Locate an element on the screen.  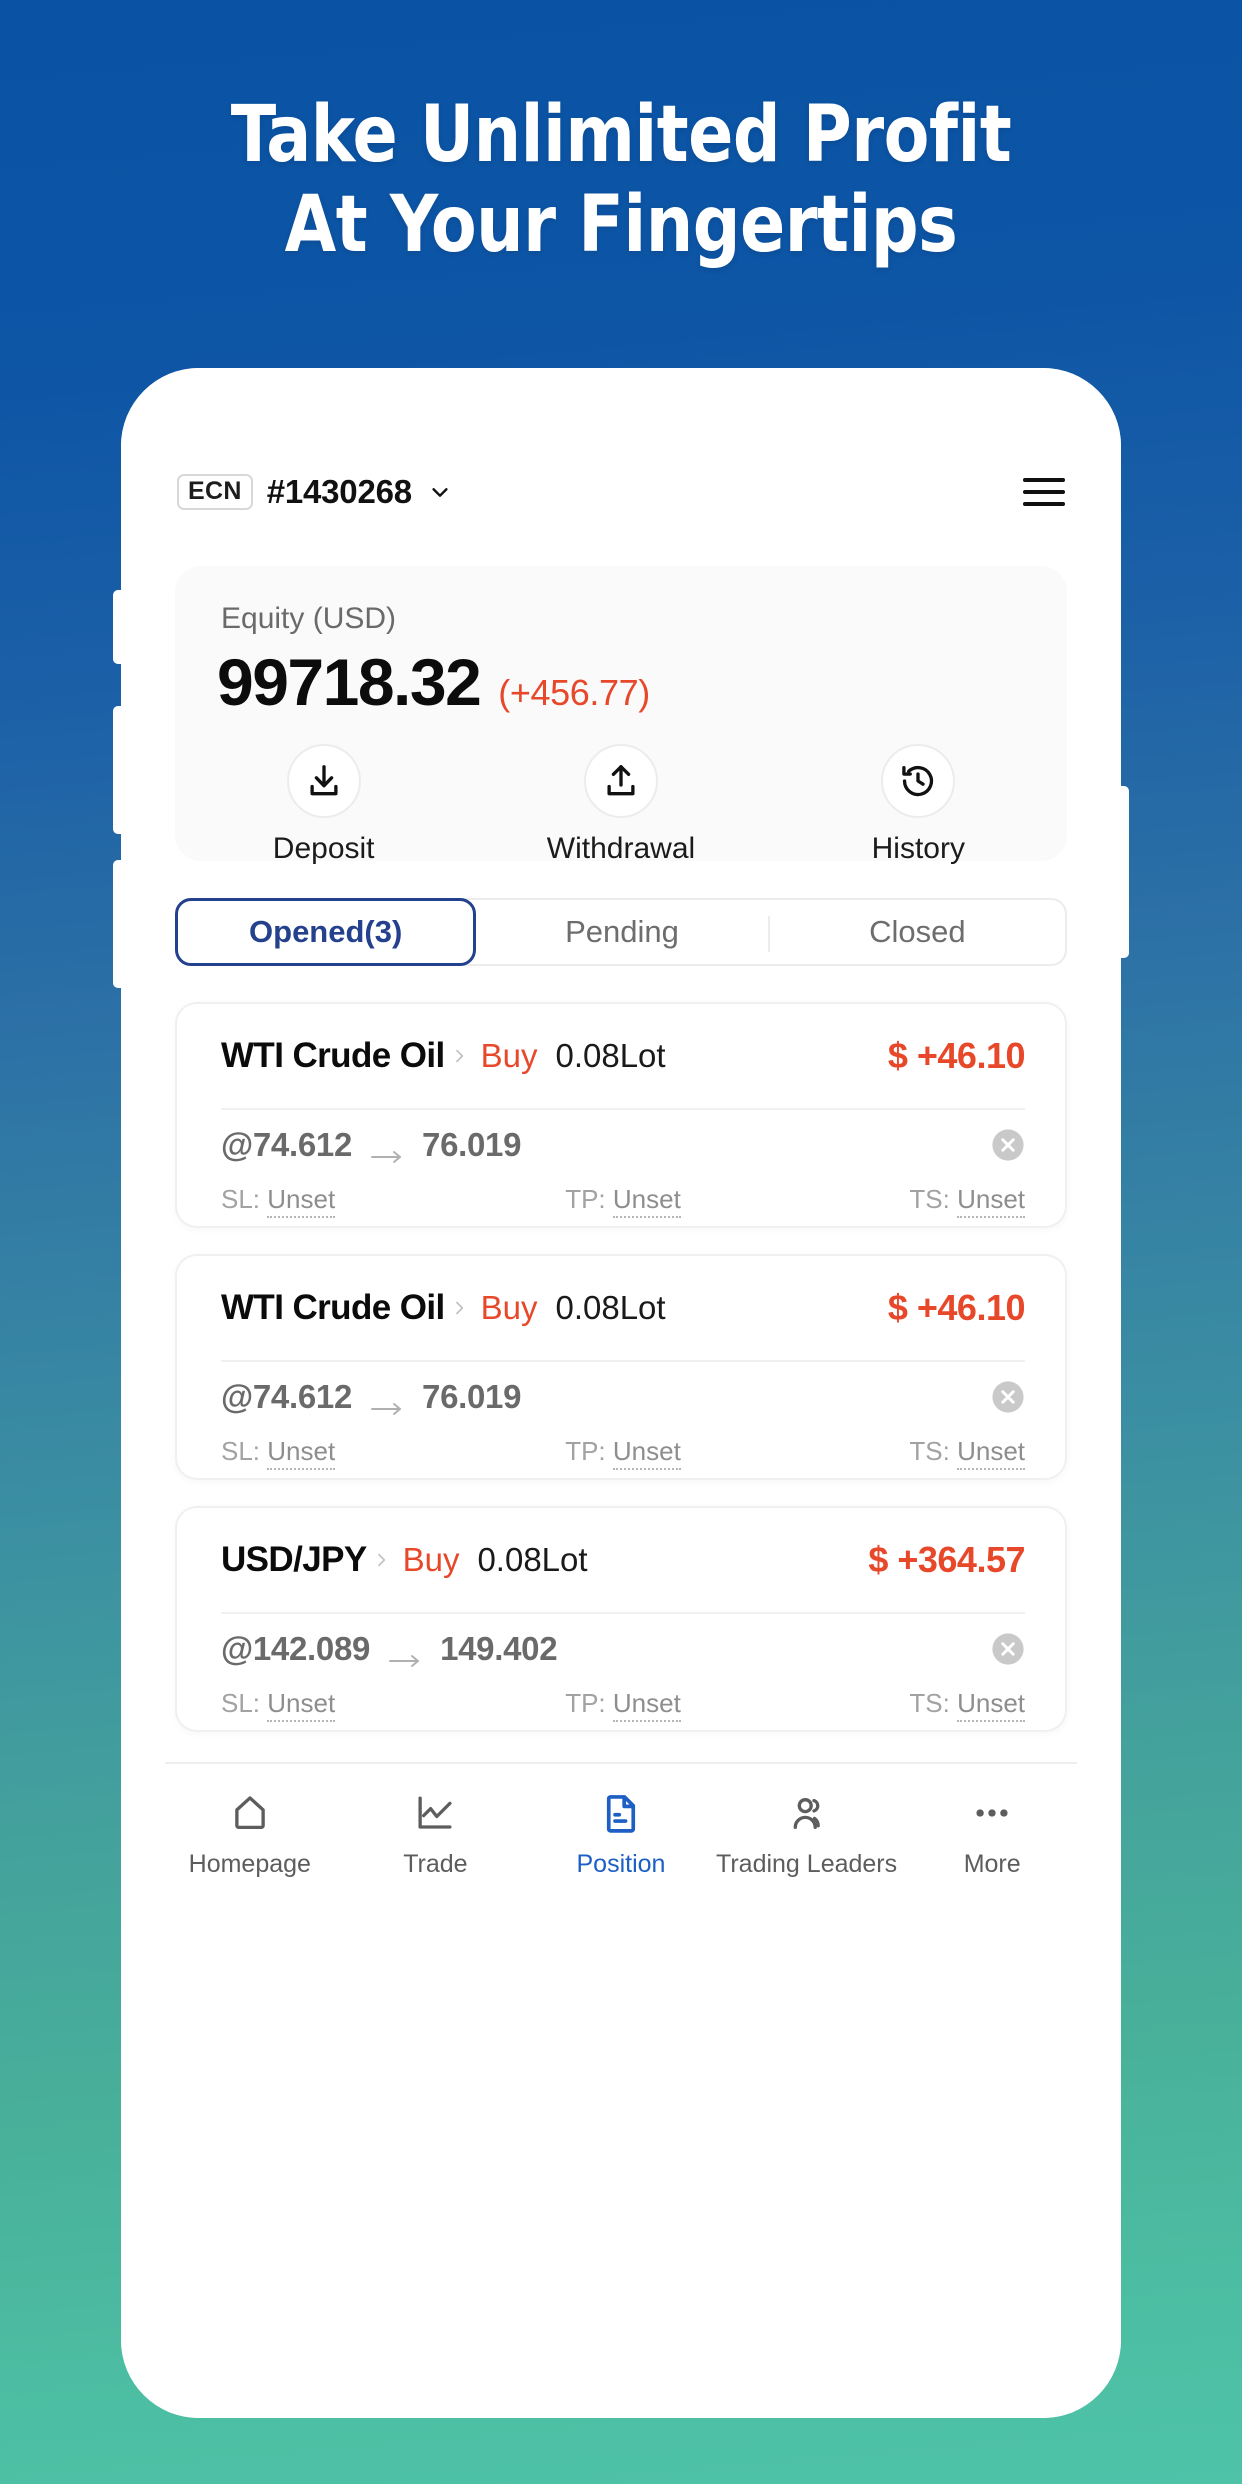
account-selector: ECN #1430268 is located at coordinates (314, 492).